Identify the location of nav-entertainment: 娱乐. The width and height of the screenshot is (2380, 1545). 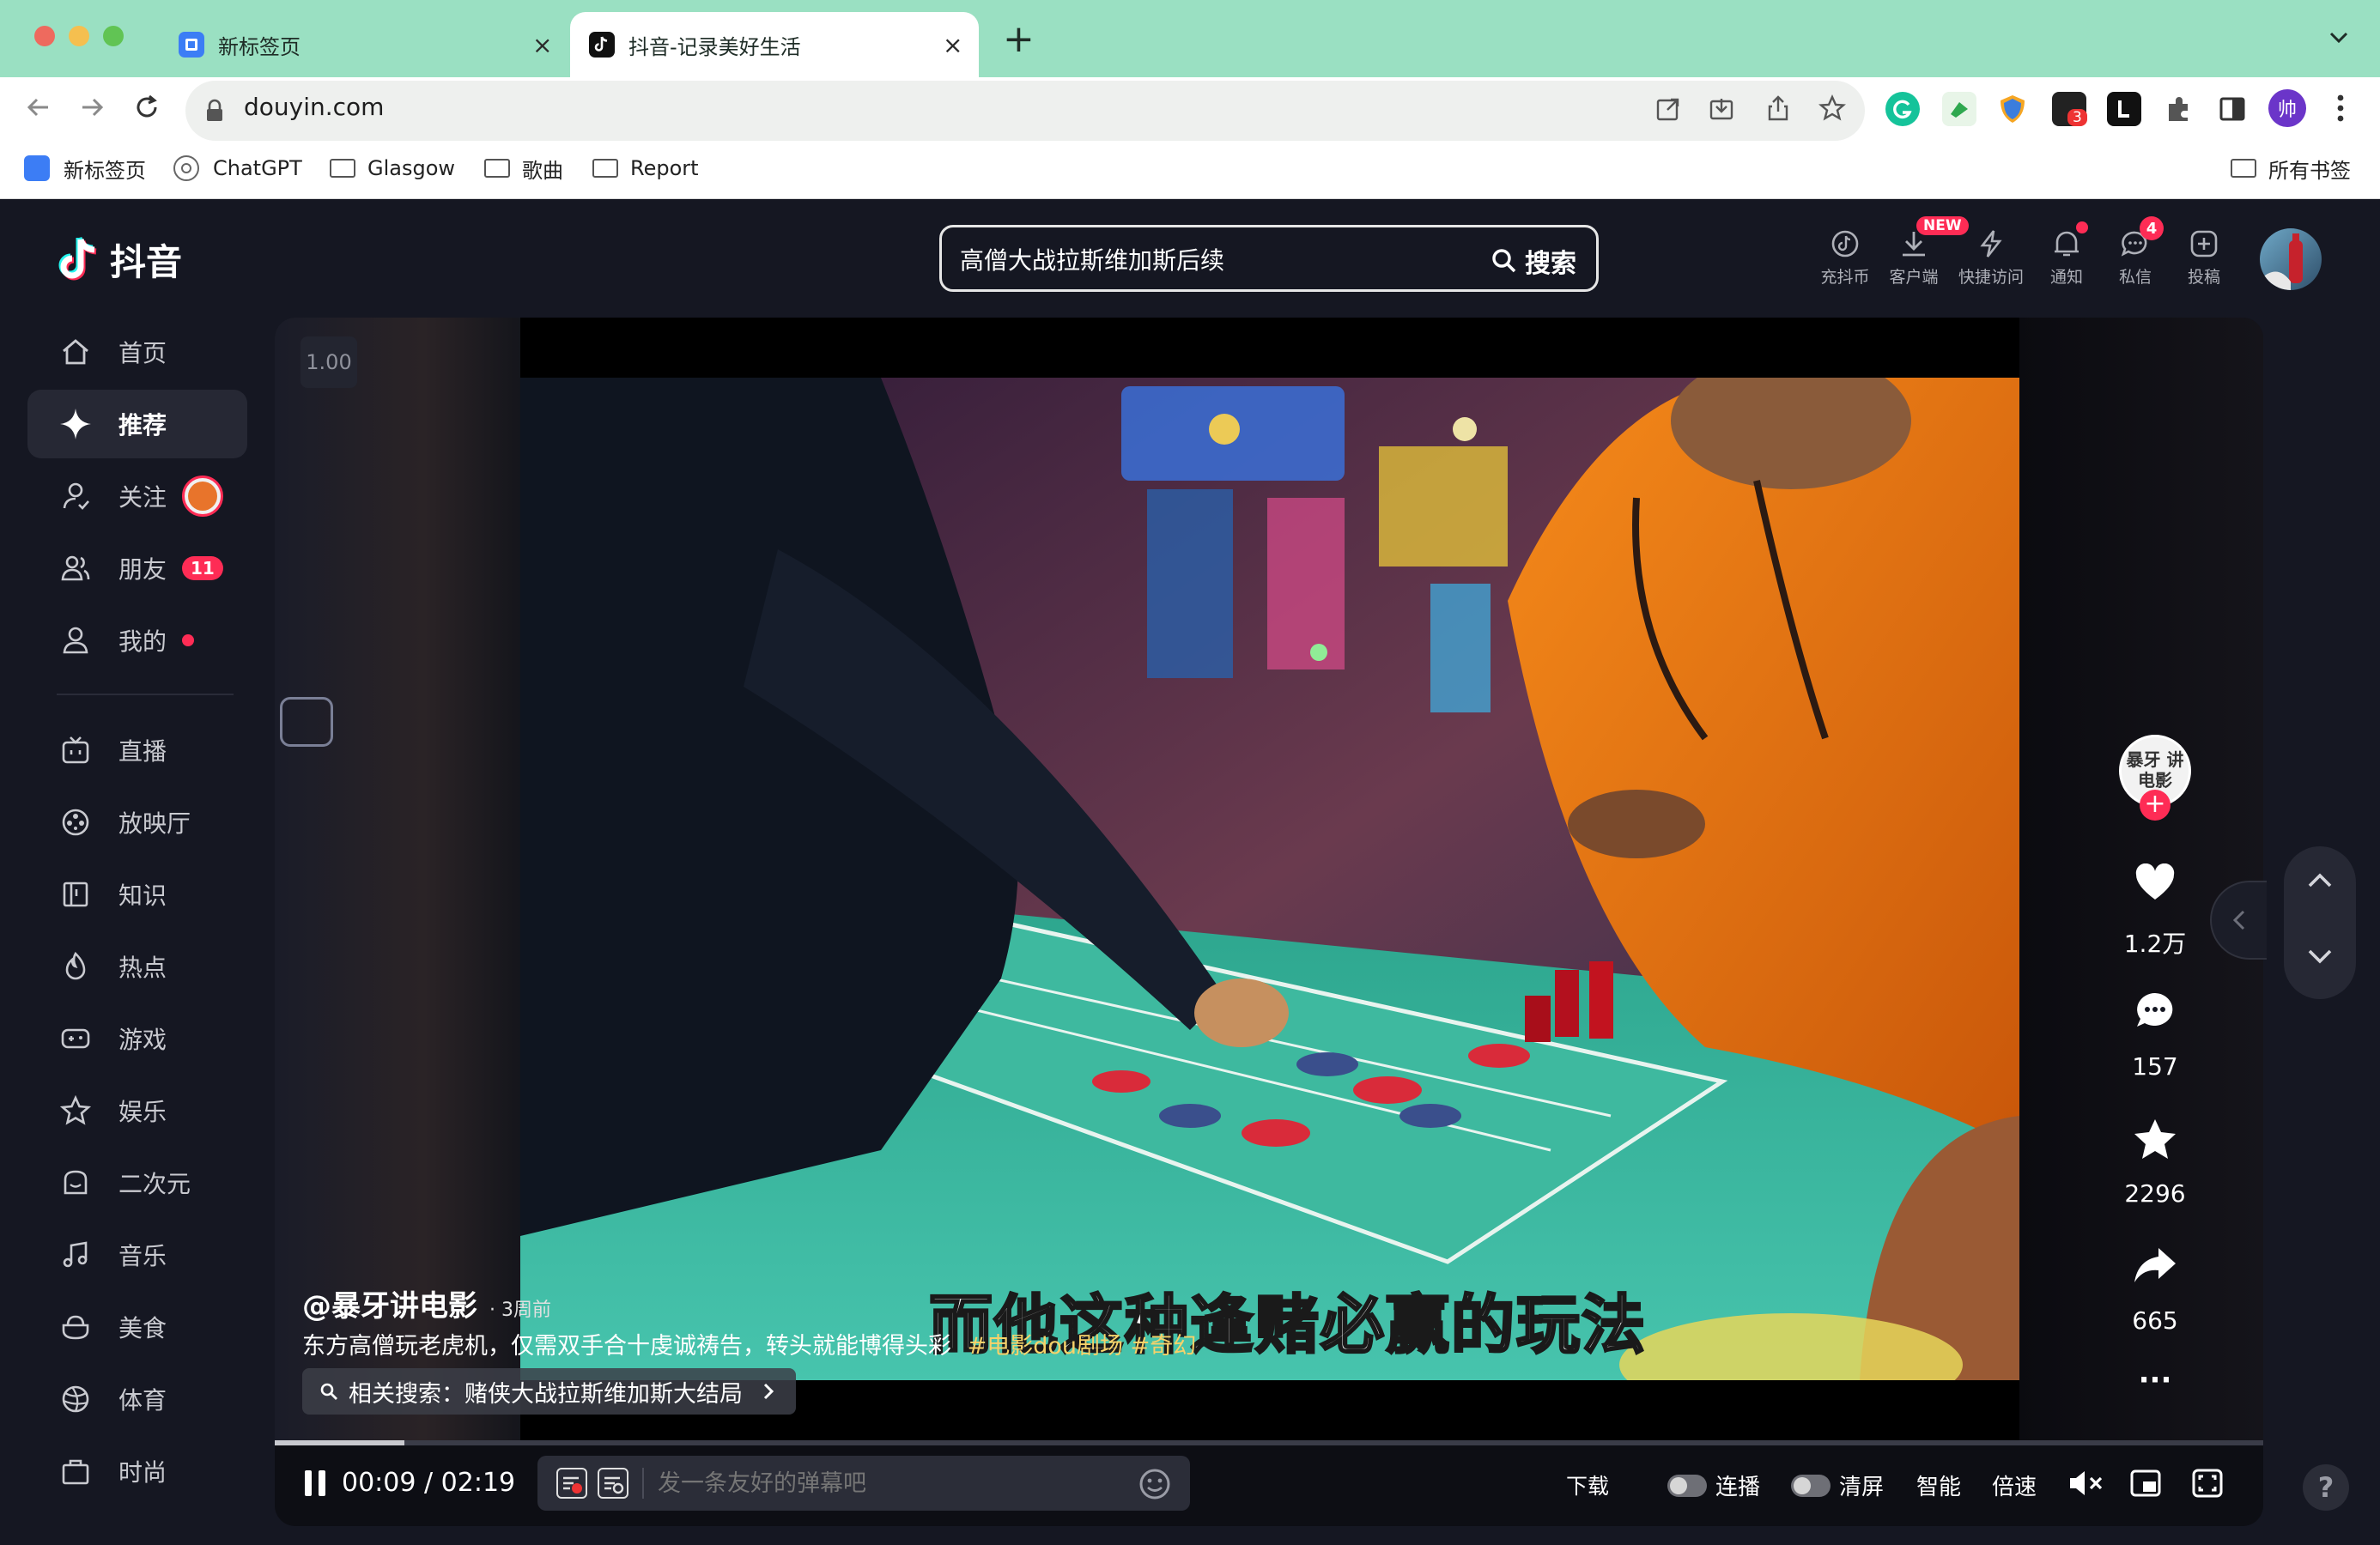
(137, 1110).